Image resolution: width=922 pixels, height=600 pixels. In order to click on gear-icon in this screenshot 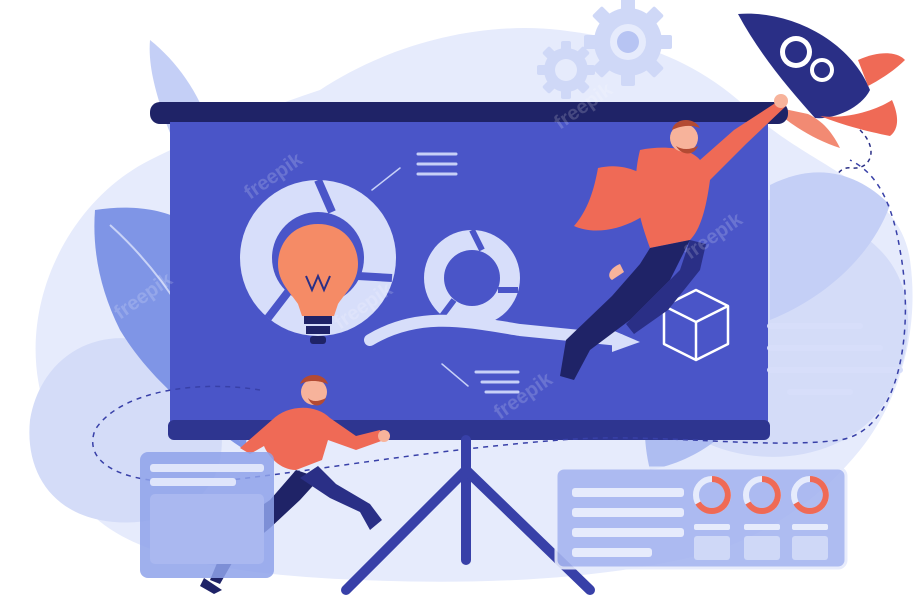, I will do `click(628, 43)`.